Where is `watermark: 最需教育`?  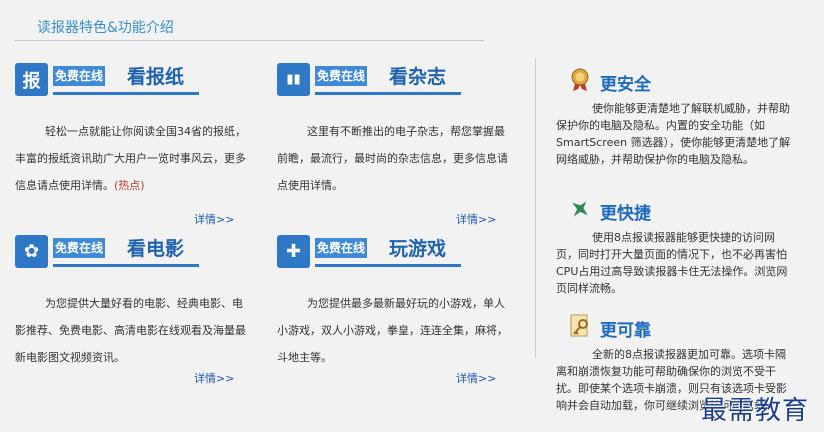 watermark: 最需教育 is located at coordinates (755, 411).